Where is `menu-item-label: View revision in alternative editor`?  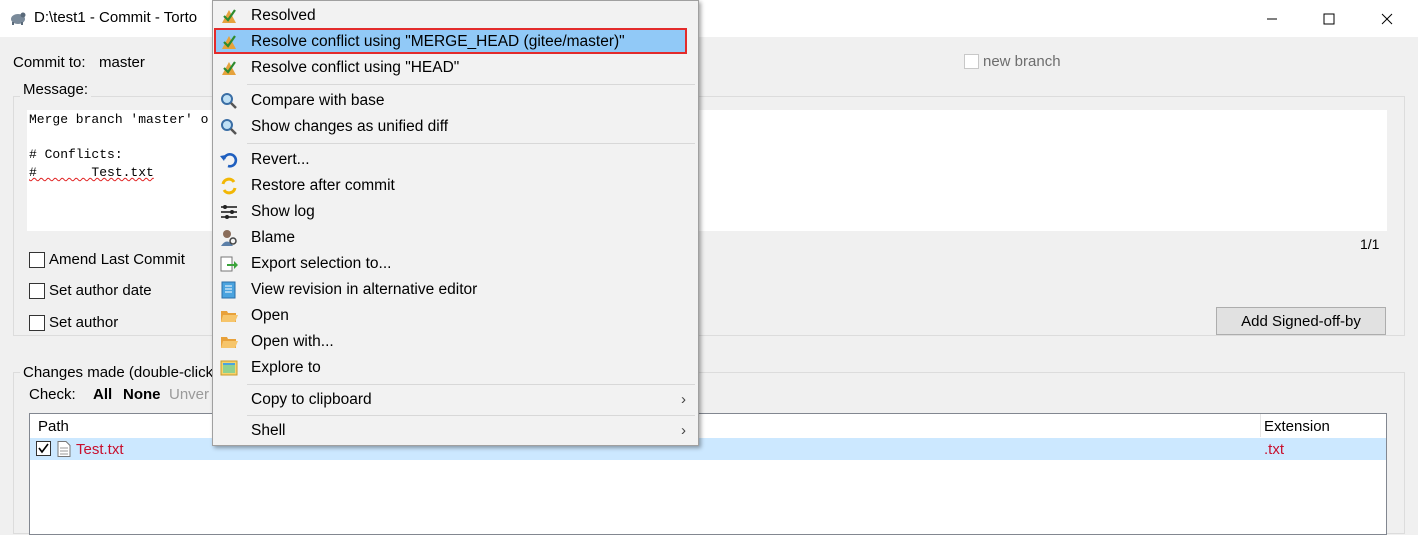 menu-item-label: View revision in alternative editor is located at coordinates (364, 289).